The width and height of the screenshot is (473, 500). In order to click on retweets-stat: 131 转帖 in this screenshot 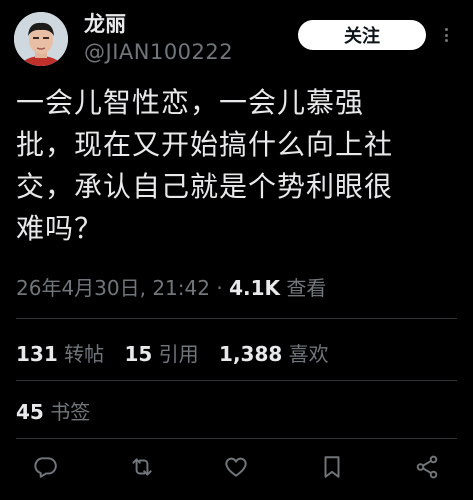, I will do `click(60, 354)`.